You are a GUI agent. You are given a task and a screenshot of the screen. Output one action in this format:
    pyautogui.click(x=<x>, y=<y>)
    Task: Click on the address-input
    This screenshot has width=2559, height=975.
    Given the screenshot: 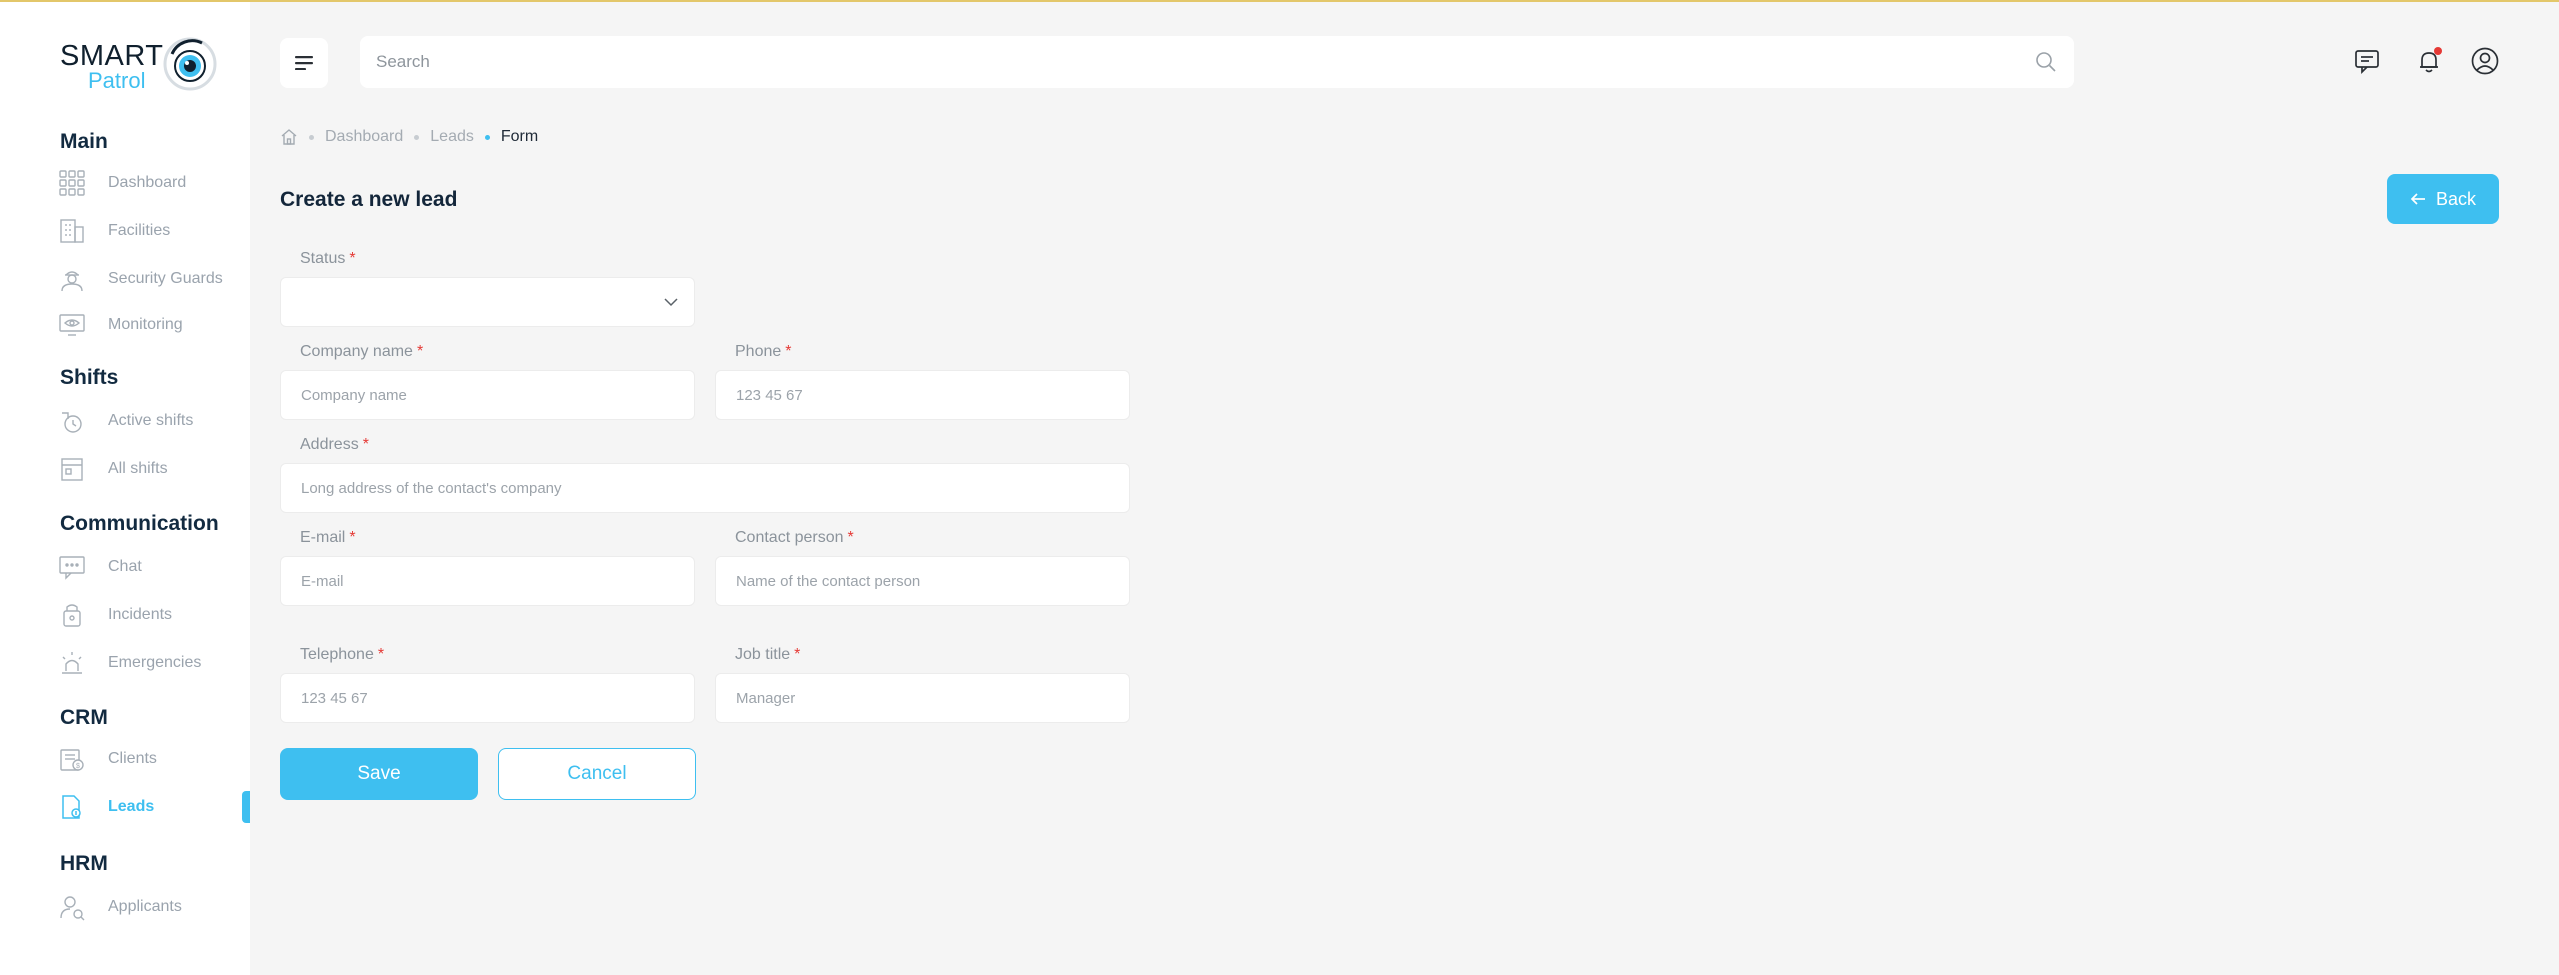 What is the action you would take?
    pyautogui.click(x=705, y=488)
    